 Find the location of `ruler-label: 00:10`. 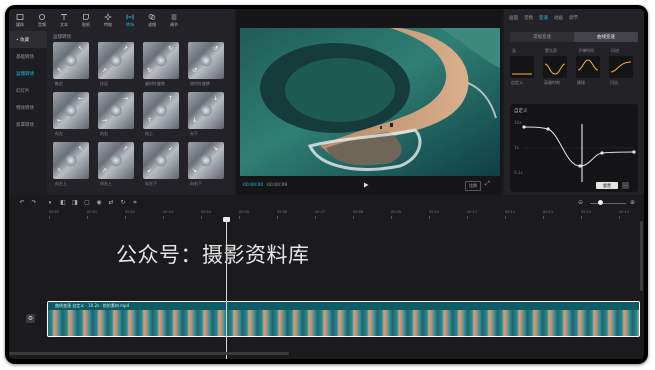

ruler-label: 00:10 is located at coordinates (434, 212).